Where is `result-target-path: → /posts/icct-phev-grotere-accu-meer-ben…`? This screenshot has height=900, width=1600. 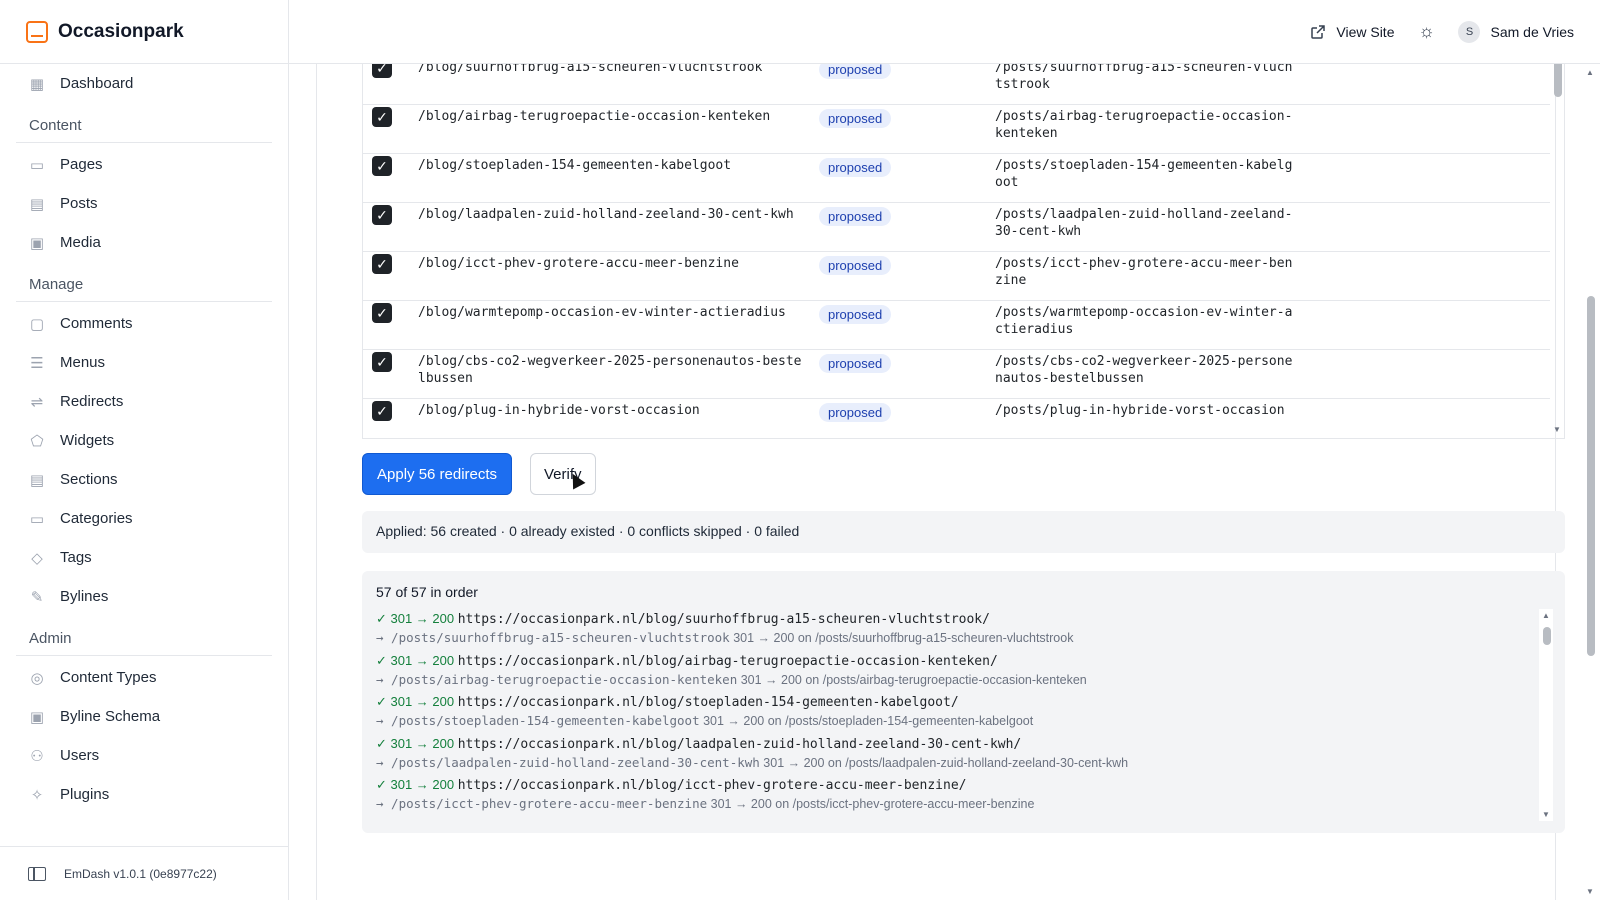
result-target-path: → /posts/icct-phev-grotere-accu-meer-ben… is located at coordinates (542, 803).